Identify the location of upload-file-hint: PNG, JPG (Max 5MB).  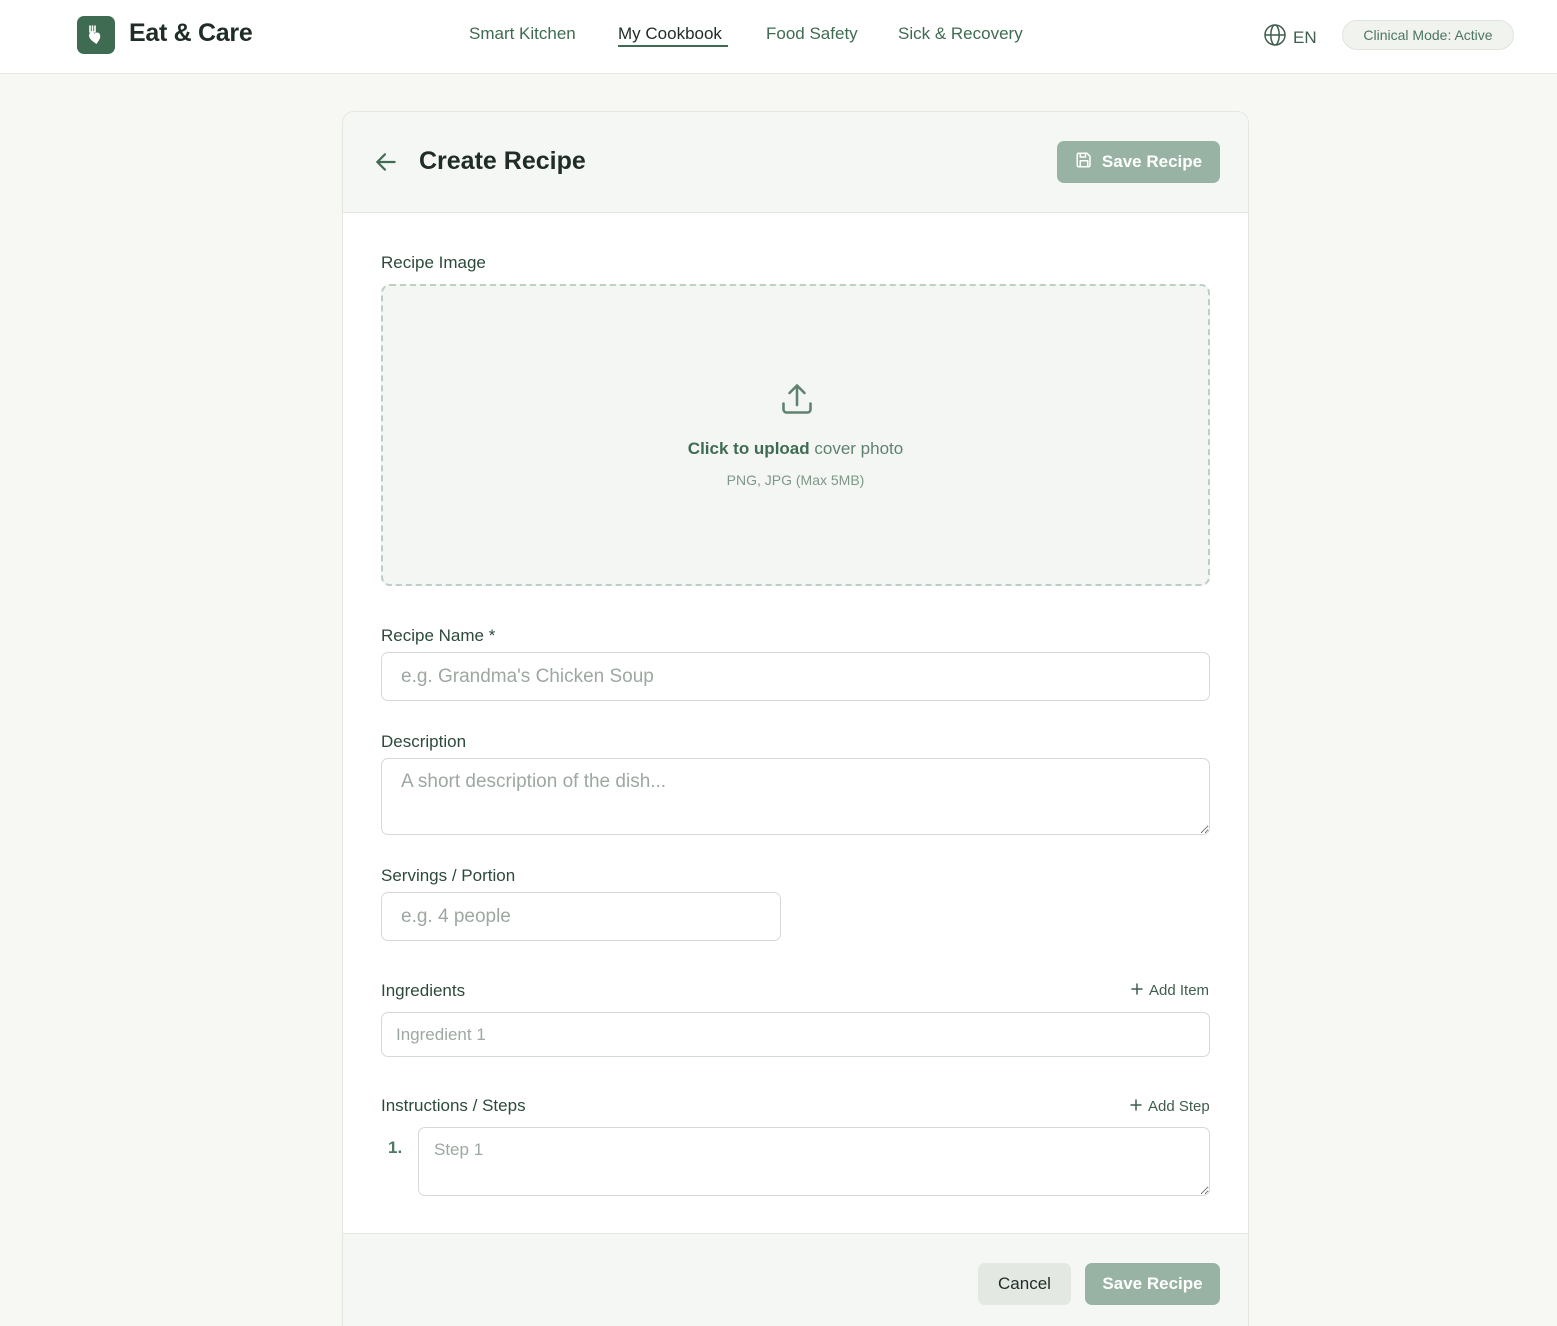
(795, 480).